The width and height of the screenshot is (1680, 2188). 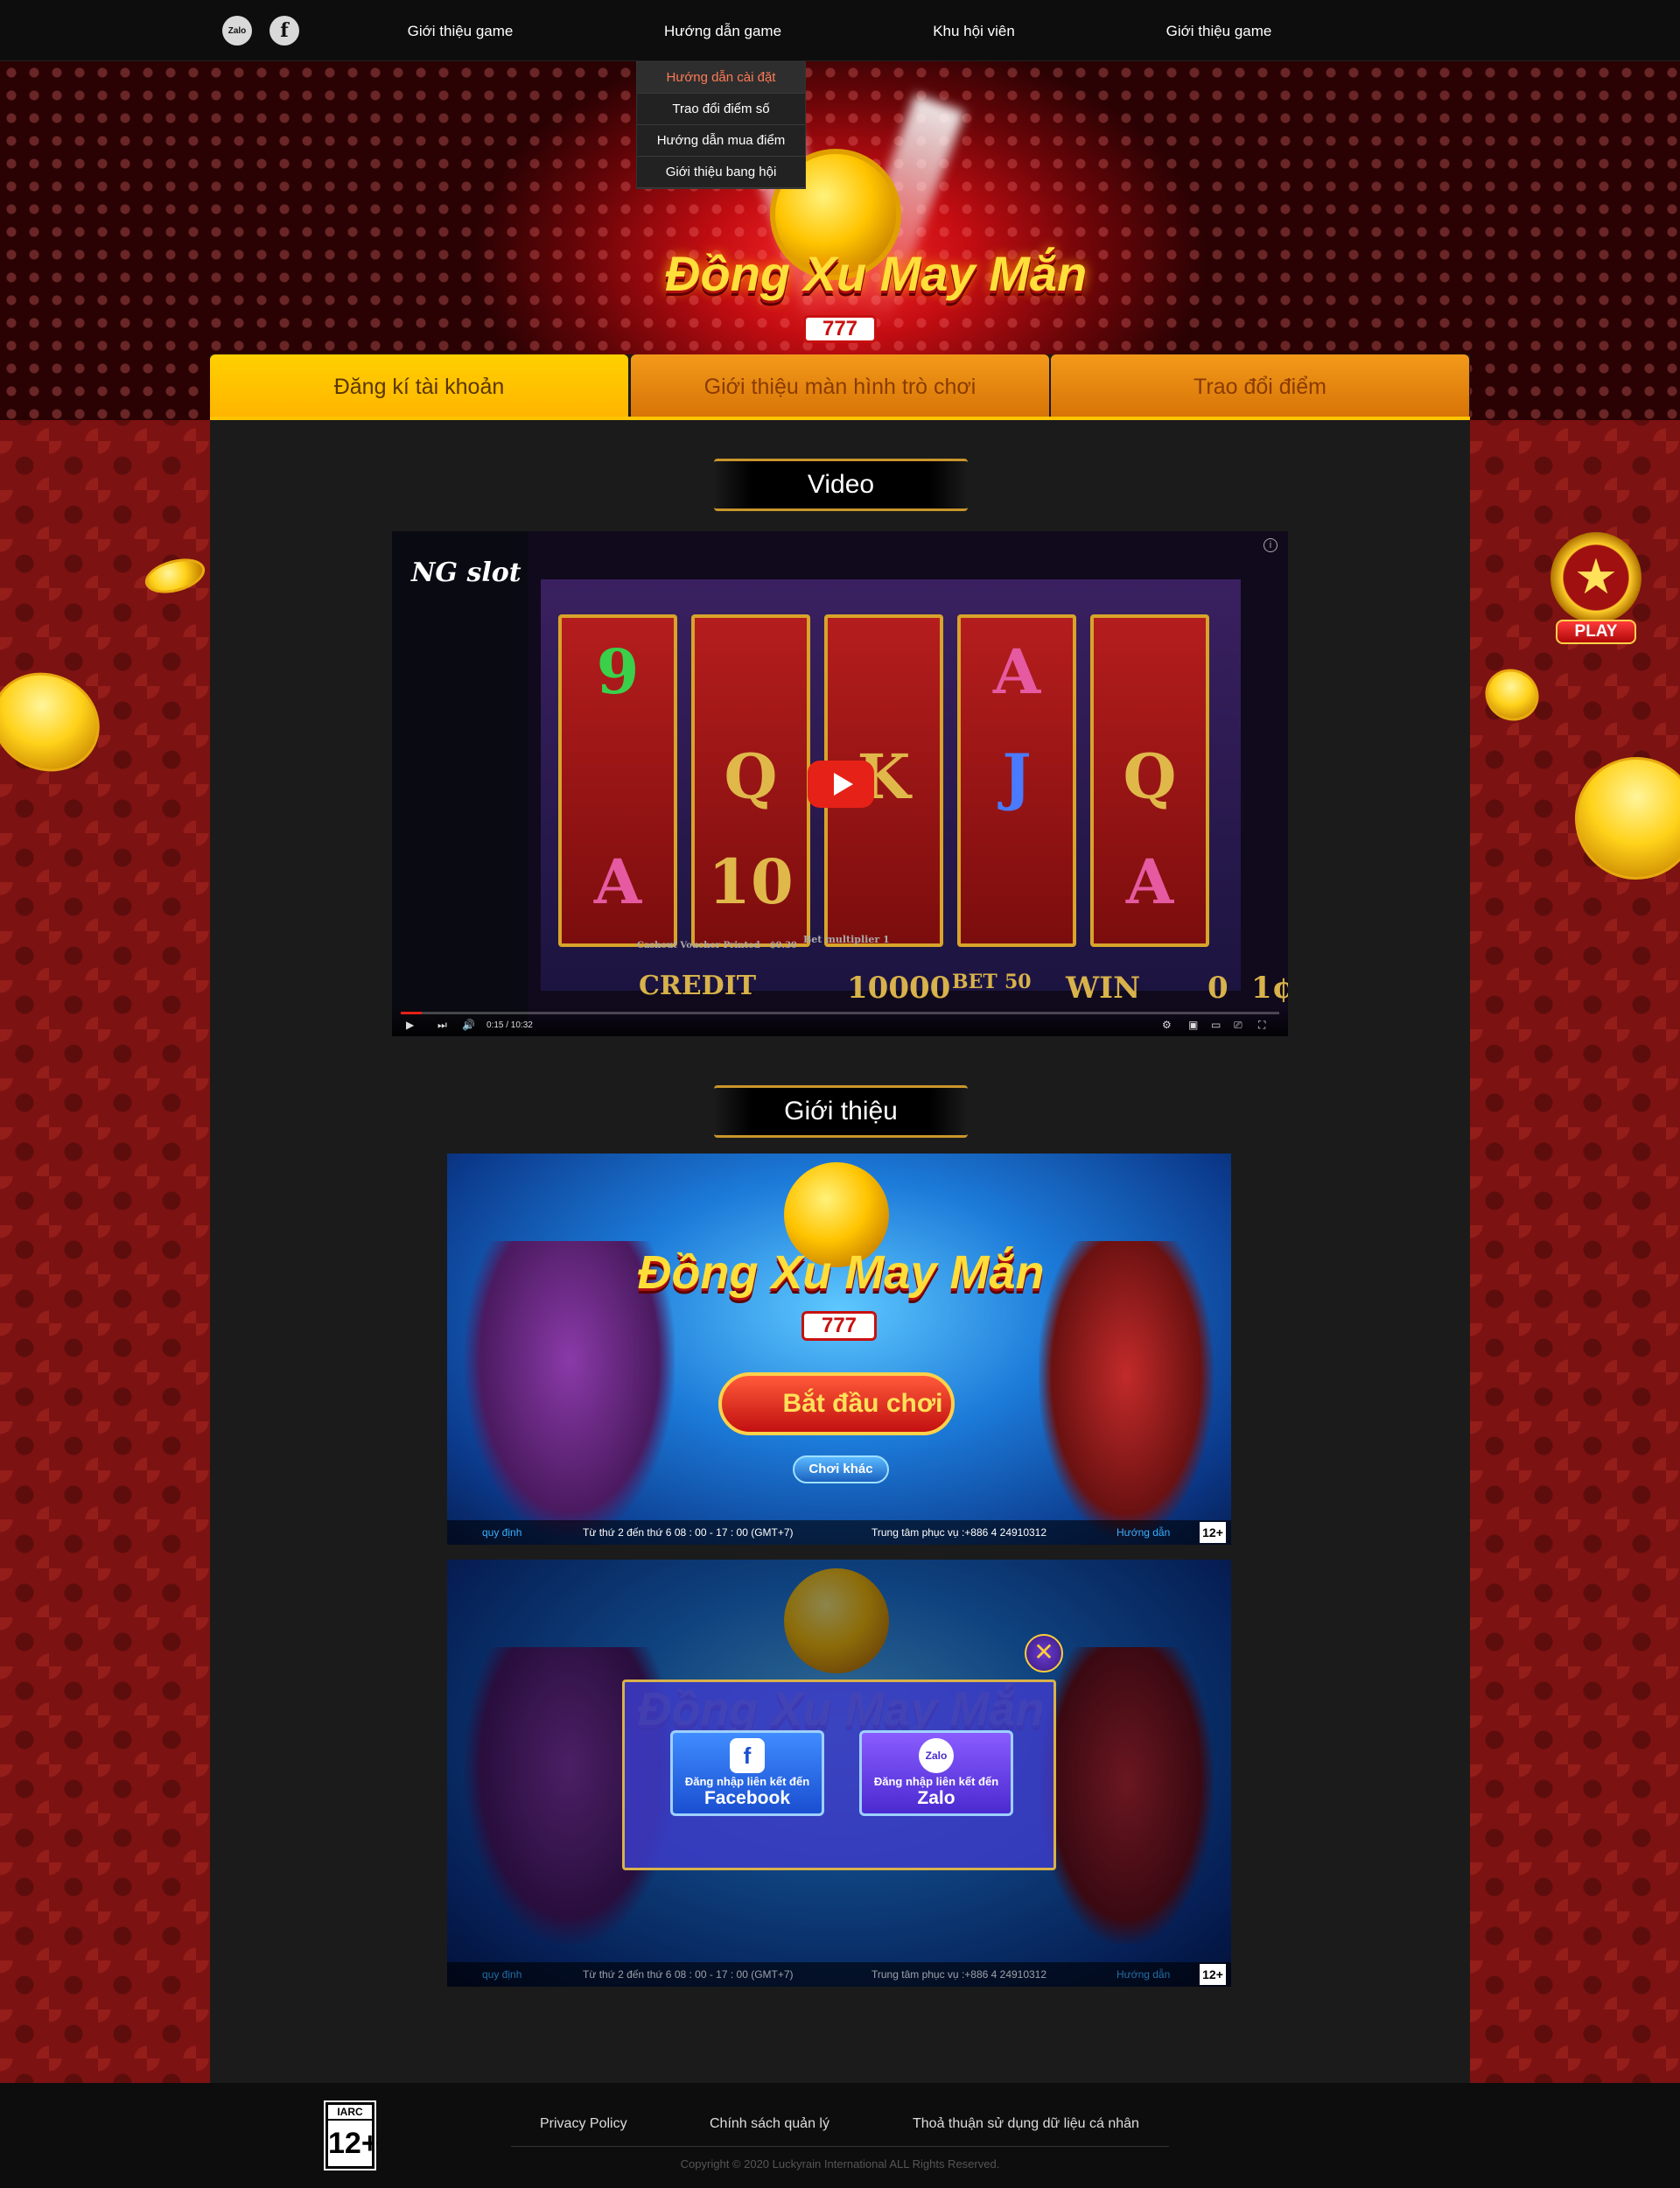 I want to click on voucher-text: Cashout Voucher Printed - $0.30, so click(x=717, y=945).